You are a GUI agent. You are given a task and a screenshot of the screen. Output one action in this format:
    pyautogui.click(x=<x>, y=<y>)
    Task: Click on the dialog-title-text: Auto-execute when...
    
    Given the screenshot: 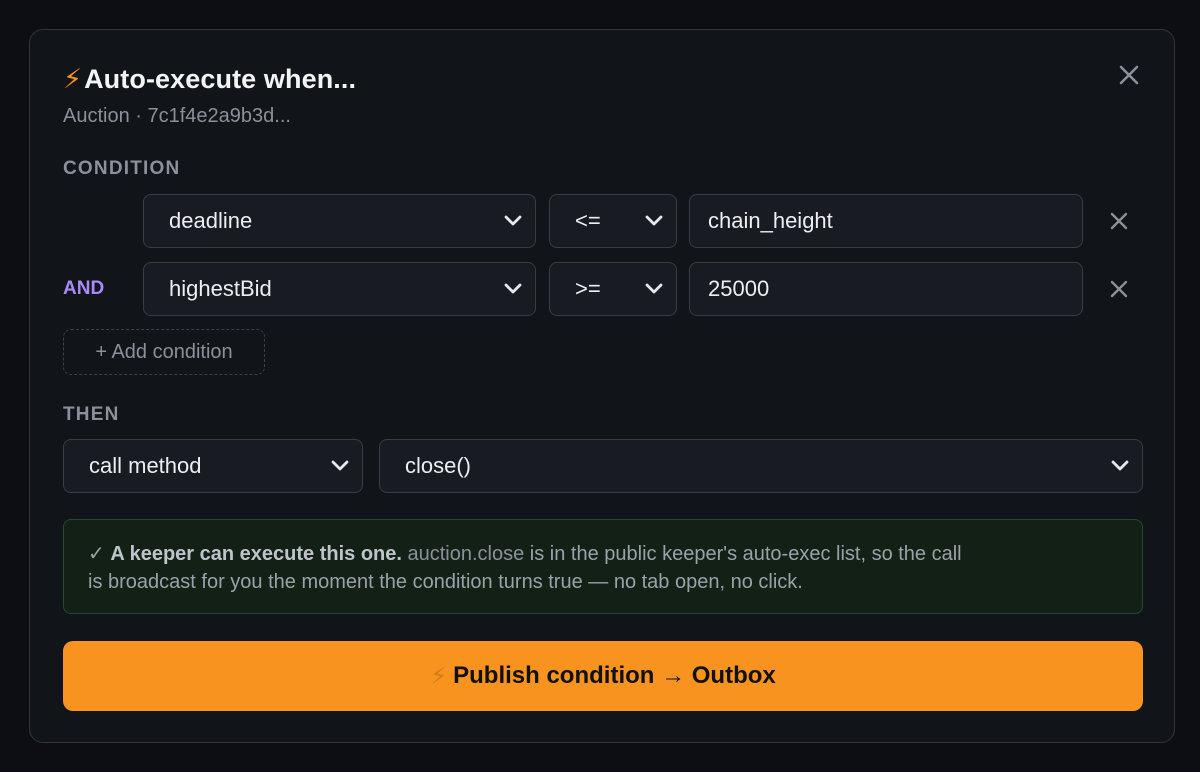 What is the action you would take?
    pyautogui.click(x=220, y=79)
    